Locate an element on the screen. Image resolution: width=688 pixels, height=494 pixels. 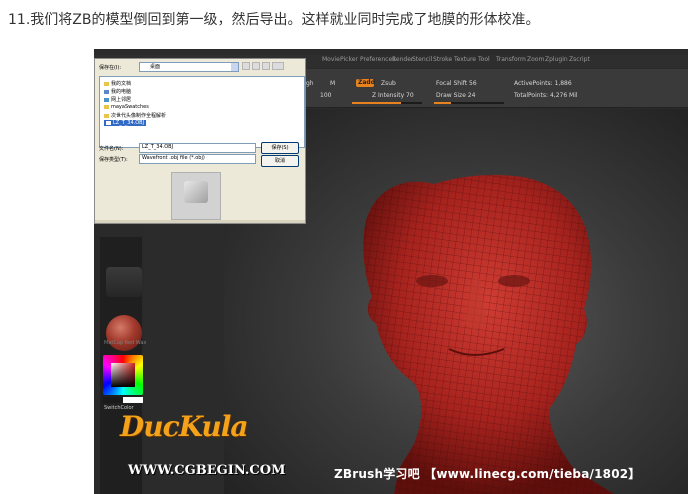
zbrush-logo-icon is located at coordinates (196, 192).